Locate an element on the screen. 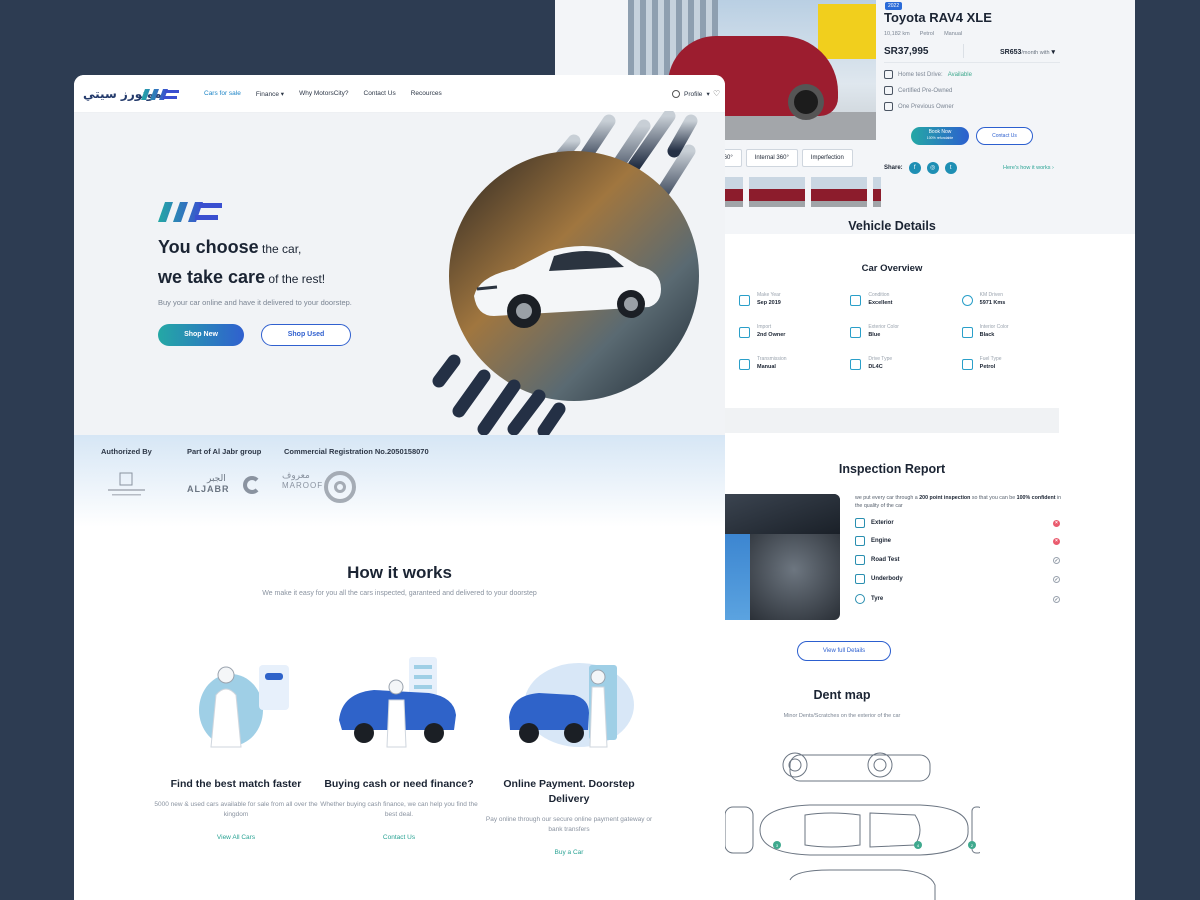 This screenshot has height=900, width=1200. overview-label: Condition is located at coordinates (879, 295).